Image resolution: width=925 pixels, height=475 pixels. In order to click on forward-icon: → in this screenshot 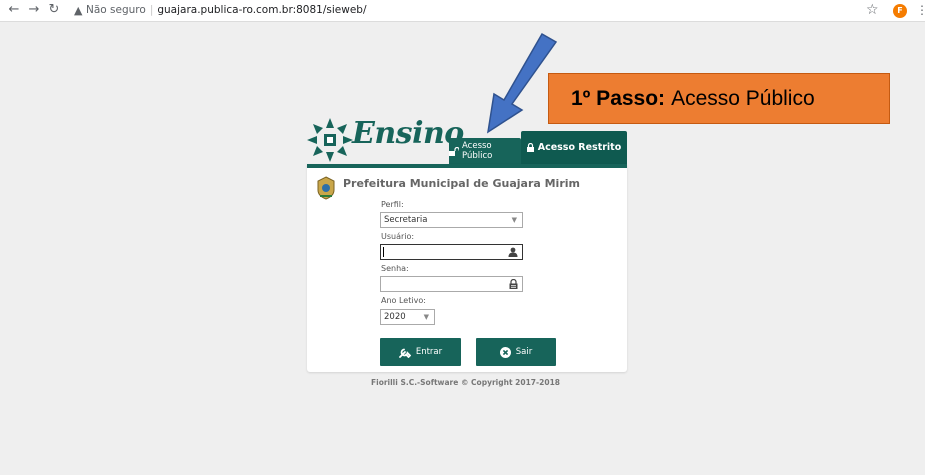, I will do `click(34, 10)`.